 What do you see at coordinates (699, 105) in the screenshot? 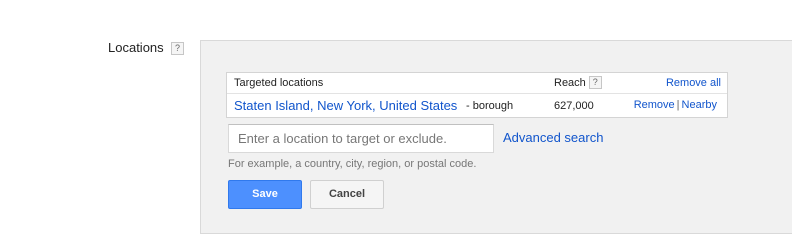
I see `nearby-link: Nearby` at bounding box center [699, 105].